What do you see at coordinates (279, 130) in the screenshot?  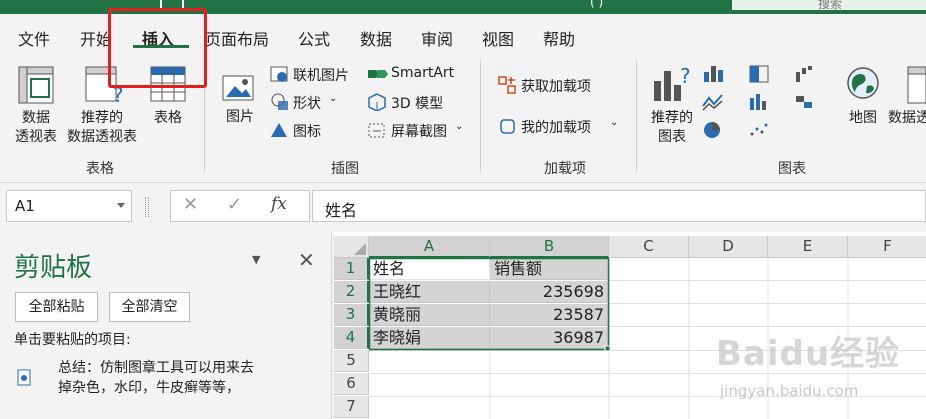 I see `icons-icon` at bounding box center [279, 130].